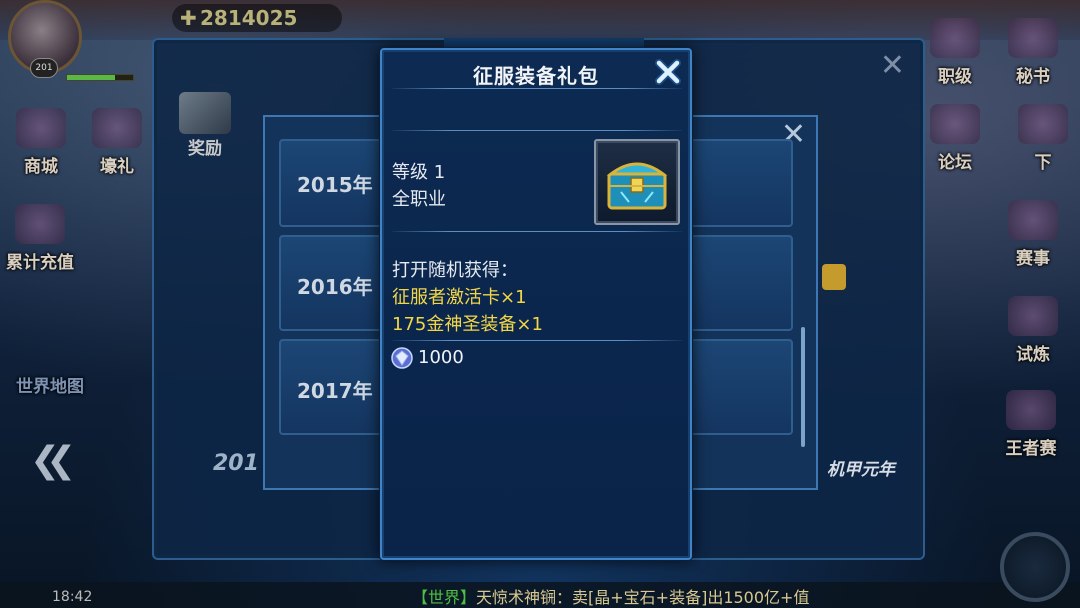  Describe the element at coordinates (955, 124) in the screenshot. I see `forum-icon` at that location.